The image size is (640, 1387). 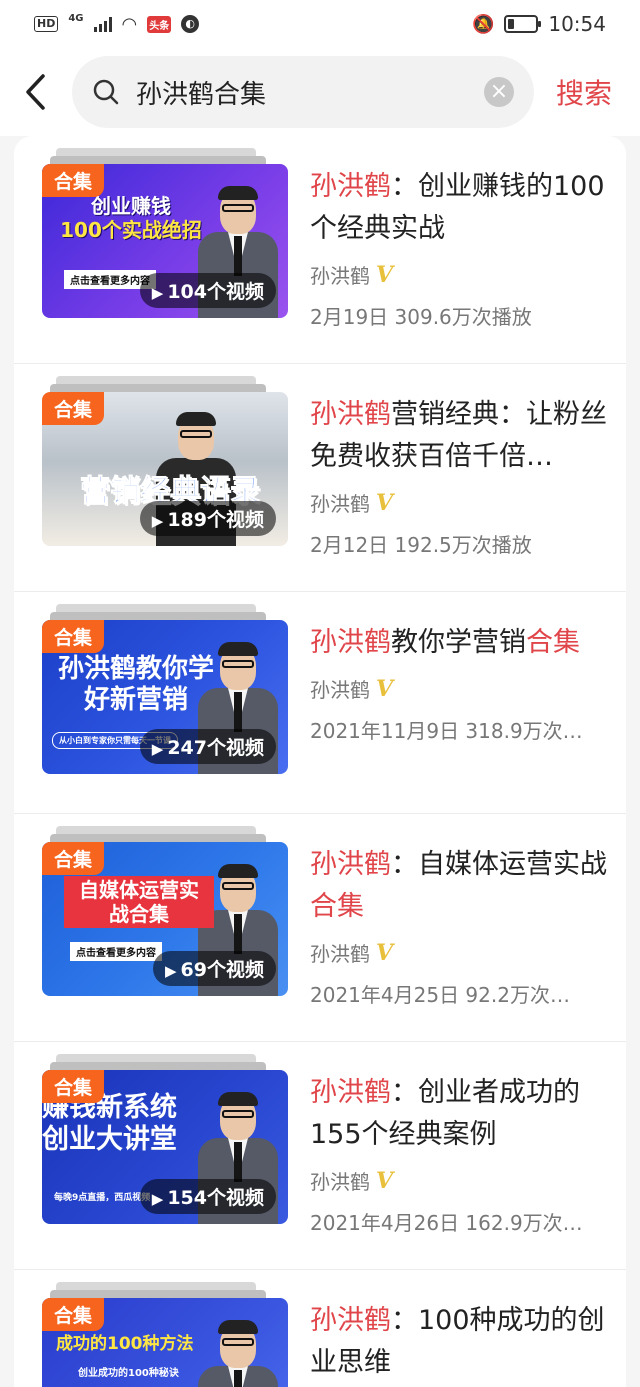 I want to click on video-count: ▶ 69个视频, so click(x=214, y=968).